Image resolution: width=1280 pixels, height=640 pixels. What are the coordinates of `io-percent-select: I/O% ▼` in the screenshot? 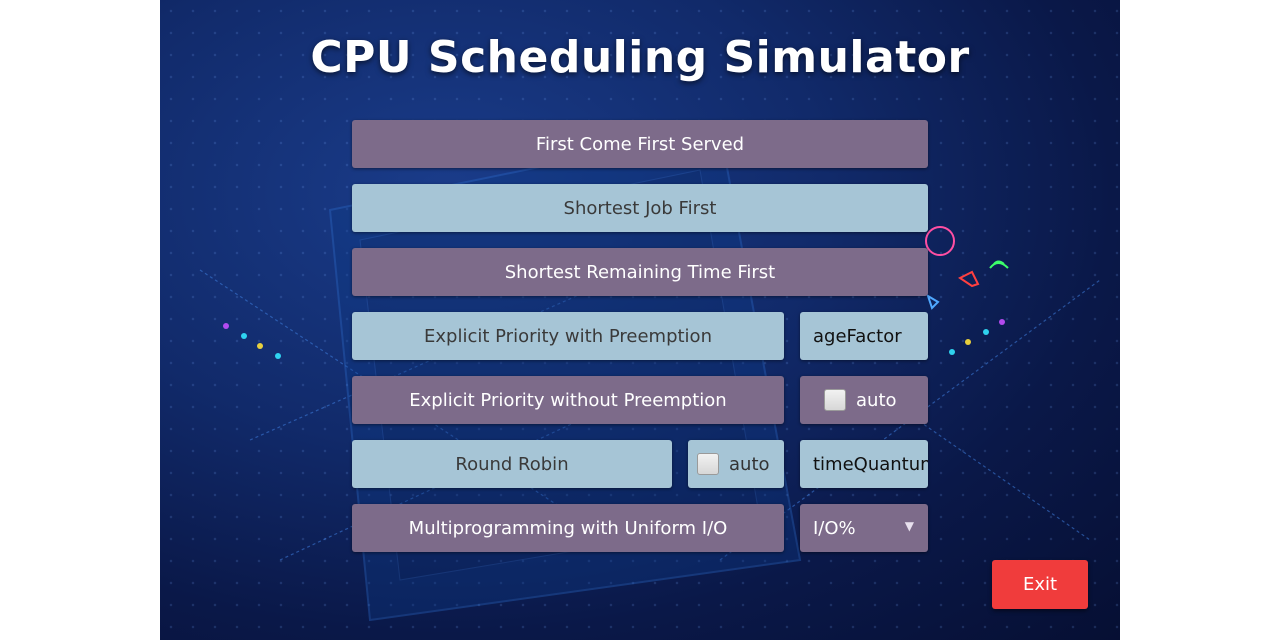 It's located at (864, 528).